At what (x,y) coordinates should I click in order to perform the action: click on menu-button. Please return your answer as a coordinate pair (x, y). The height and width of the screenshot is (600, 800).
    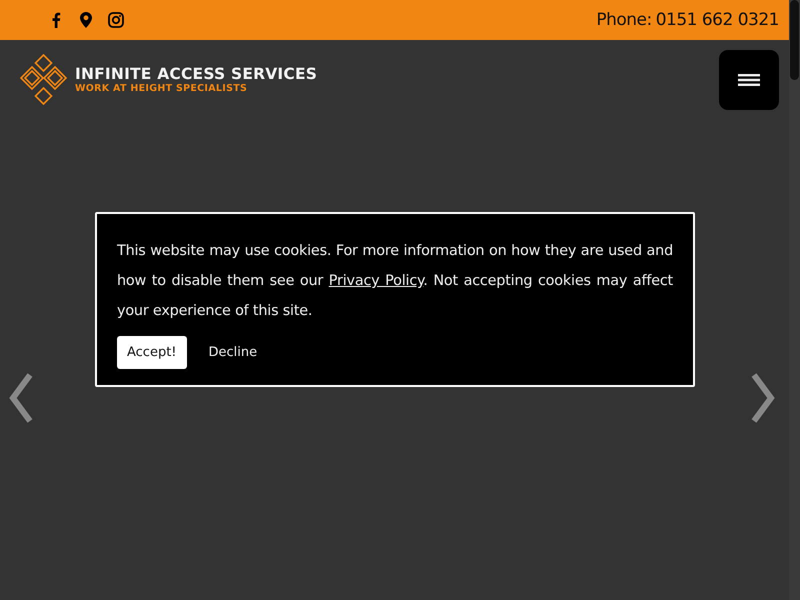
    Looking at the image, I should click on (749, 80).